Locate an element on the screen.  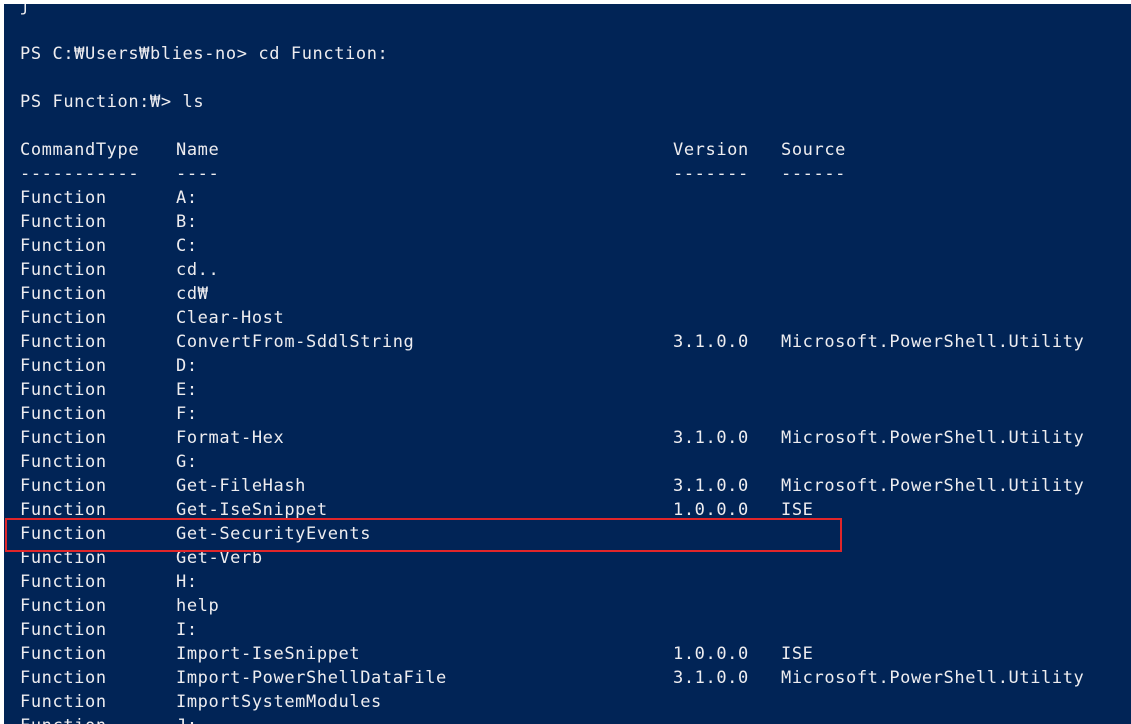
underline-source: ------ is located at coordinates (814, 174).